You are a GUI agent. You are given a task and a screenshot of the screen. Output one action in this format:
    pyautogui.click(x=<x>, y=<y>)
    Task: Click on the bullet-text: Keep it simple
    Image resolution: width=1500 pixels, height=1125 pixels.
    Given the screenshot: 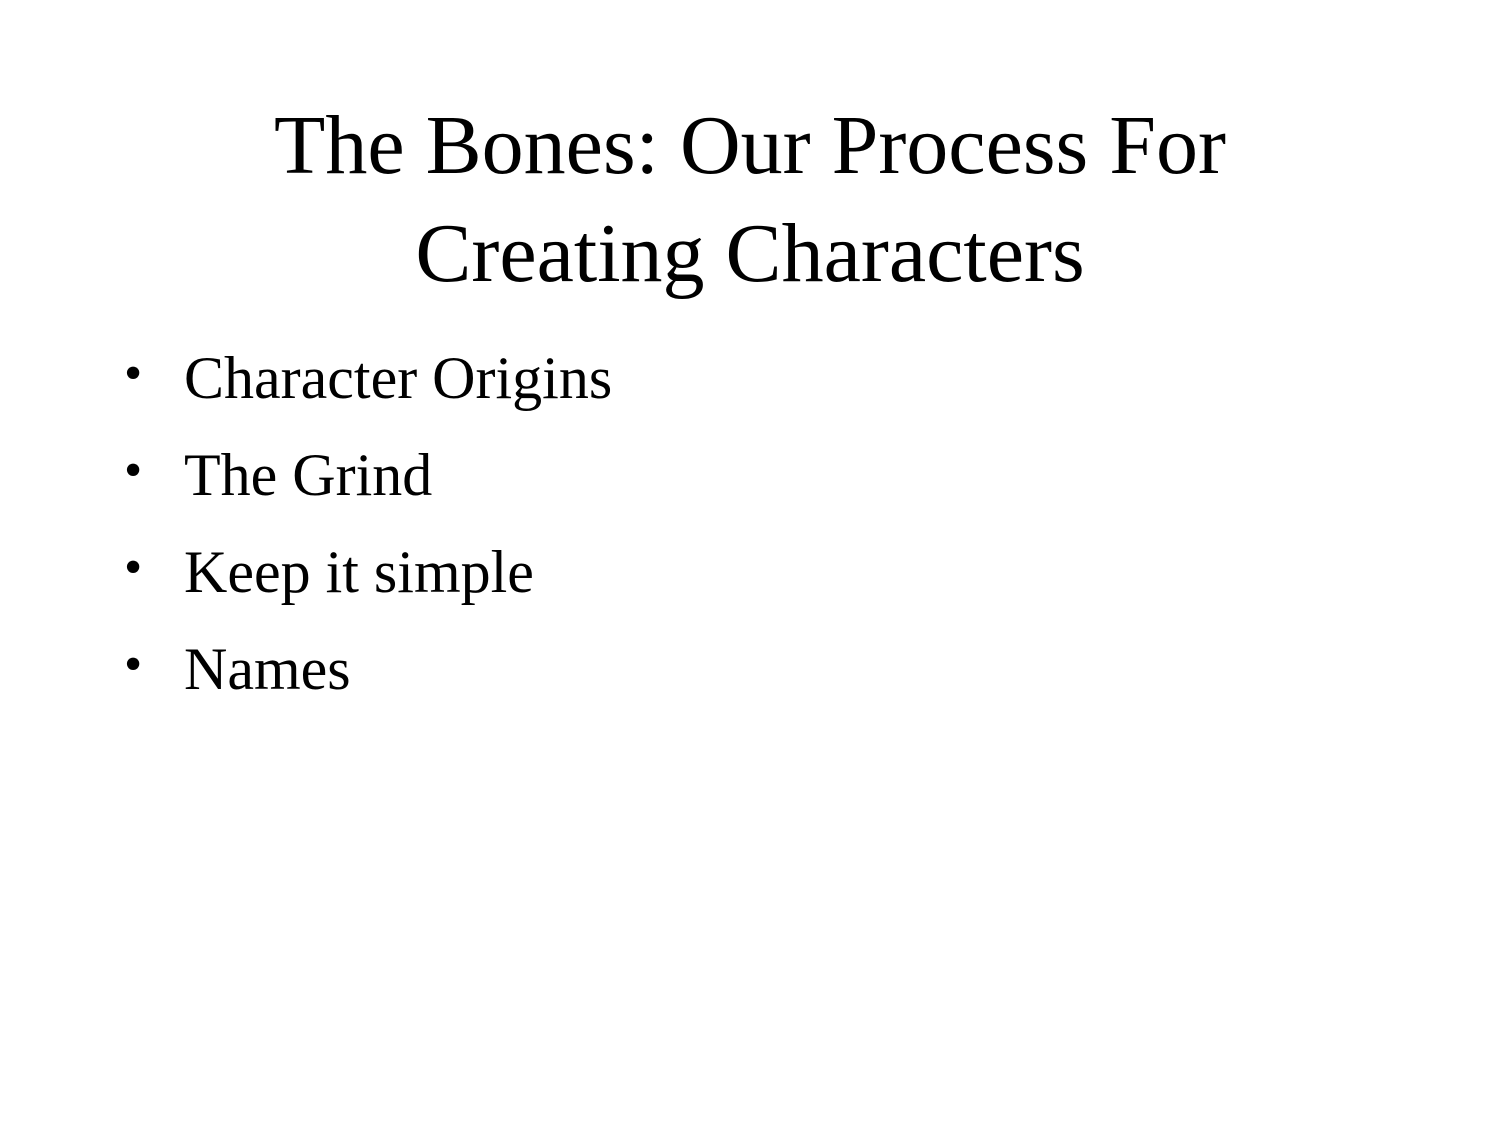 What is the action you would take?
    pyautogui.click(x=359, y=572)
    